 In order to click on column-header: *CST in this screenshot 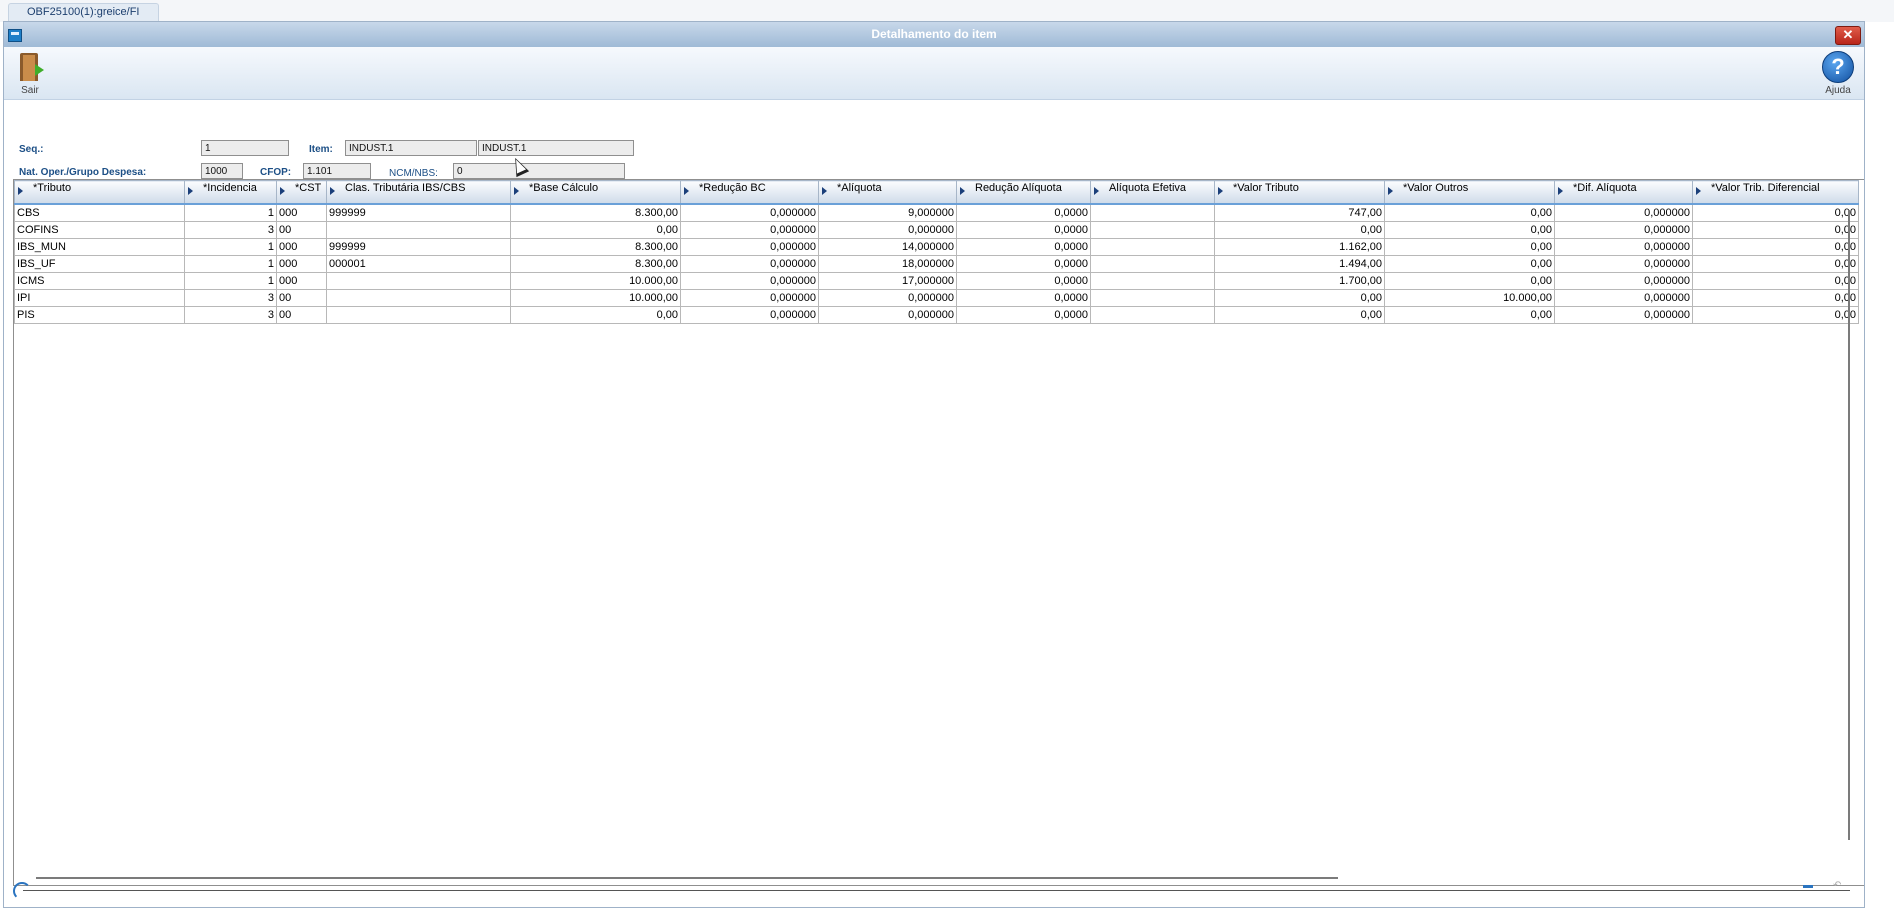, I will do `click(301, 192)`.